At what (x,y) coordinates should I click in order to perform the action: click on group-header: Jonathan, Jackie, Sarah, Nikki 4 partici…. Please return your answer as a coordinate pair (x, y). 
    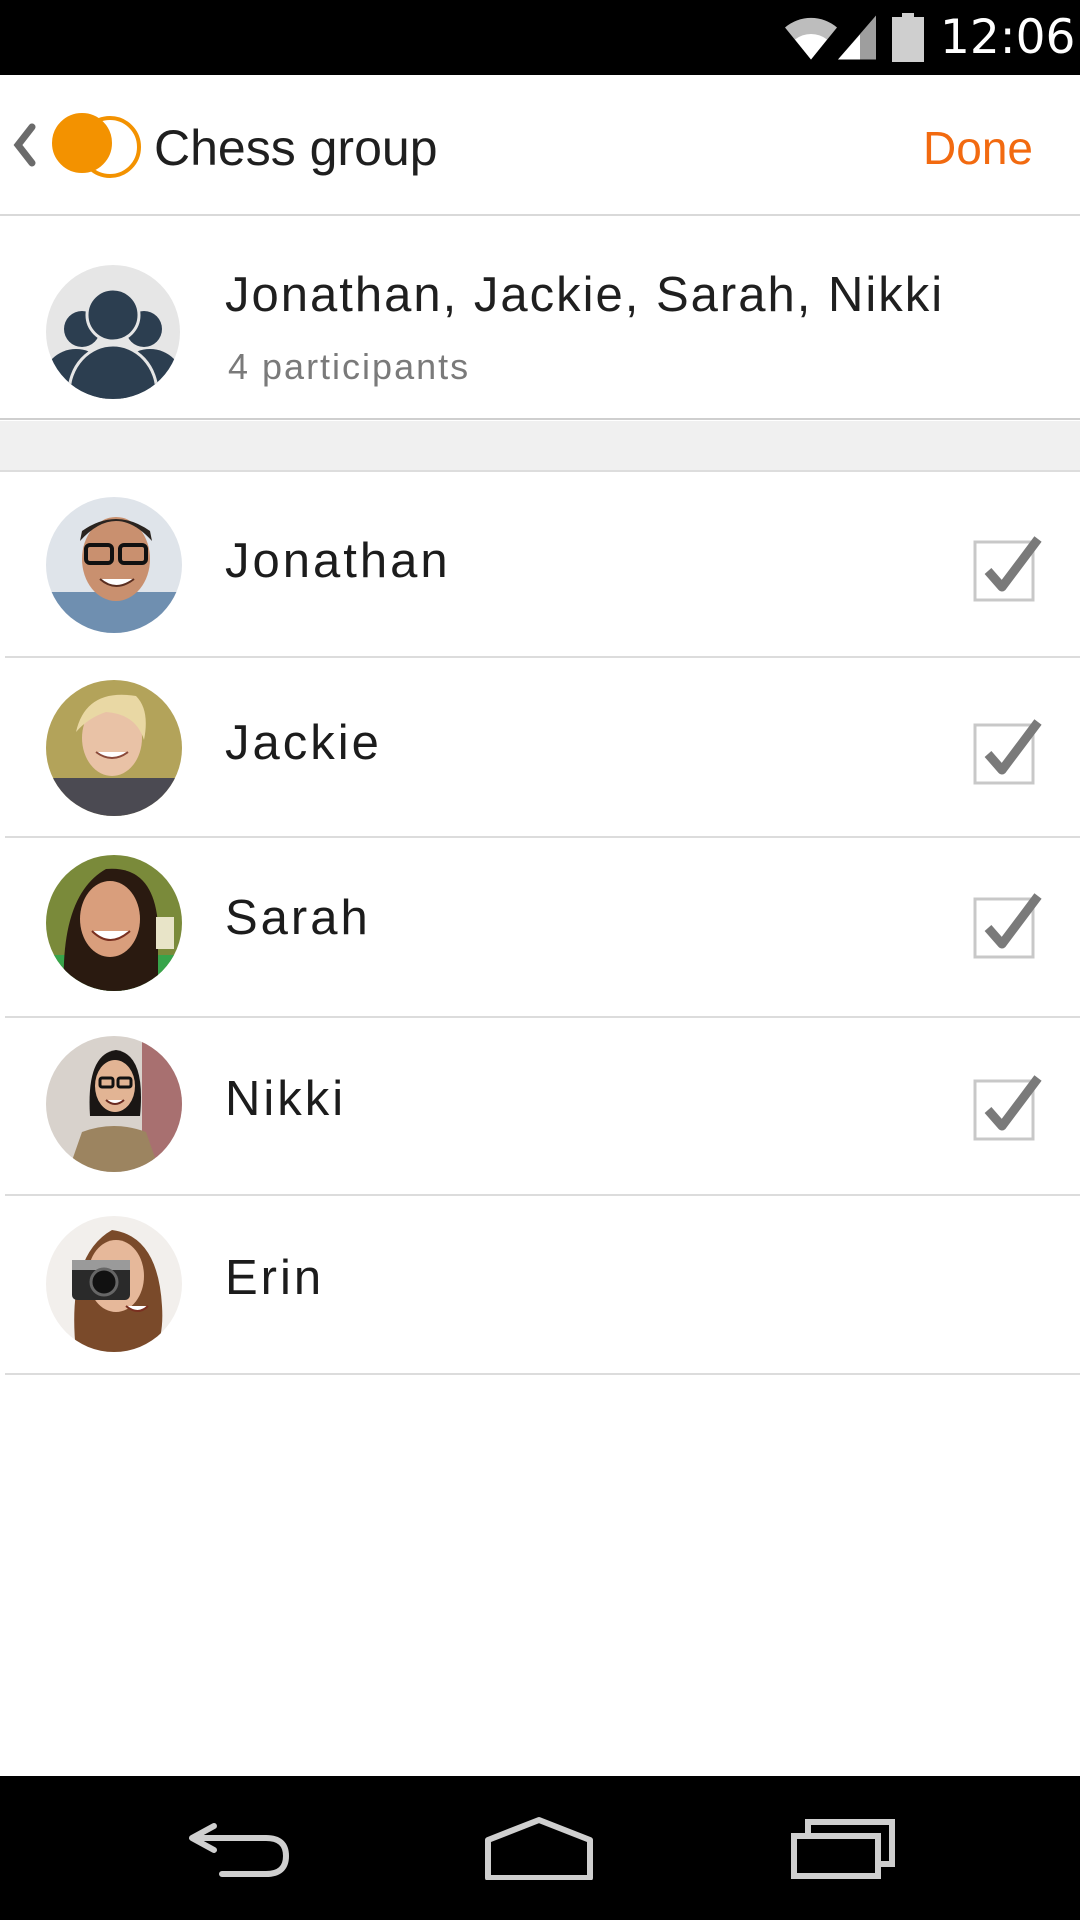
    Looking at the image, I should click on (540, 318).